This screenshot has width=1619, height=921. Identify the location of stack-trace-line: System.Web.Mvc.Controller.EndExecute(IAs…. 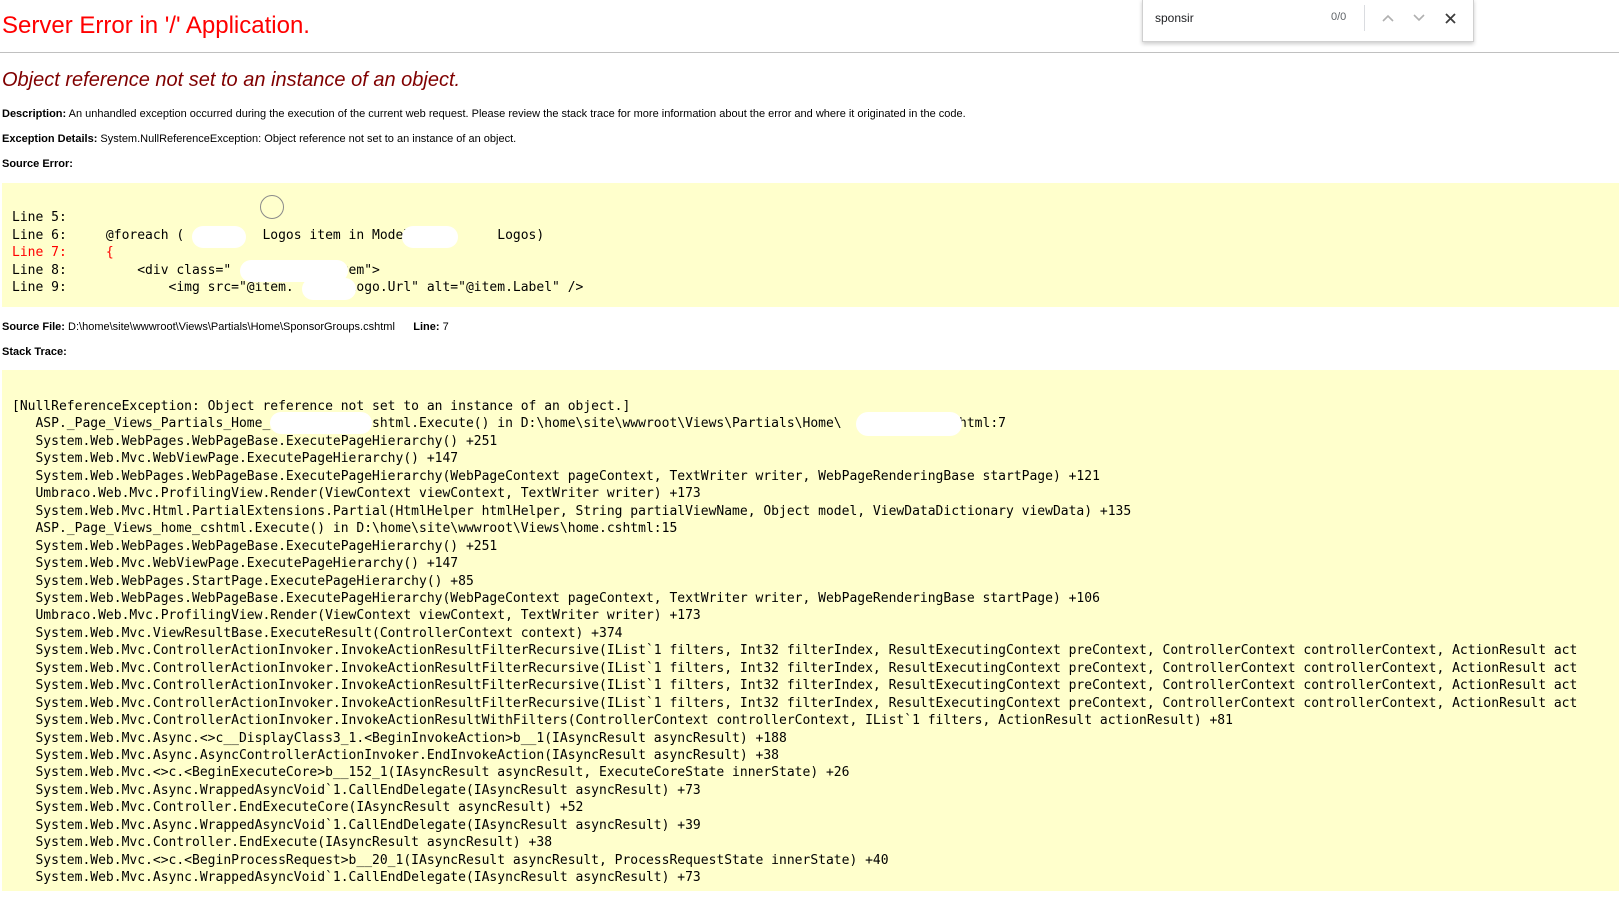
(282, 843).